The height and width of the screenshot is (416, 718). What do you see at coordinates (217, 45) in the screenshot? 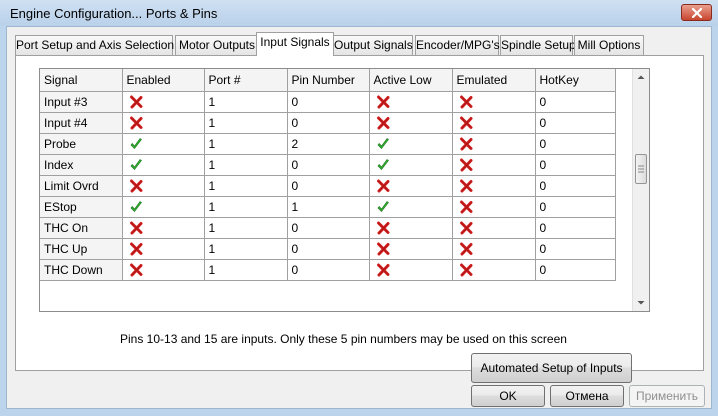
I see `tab-motor-outputs: Motor Outputs` at bounding box center [217, 45].